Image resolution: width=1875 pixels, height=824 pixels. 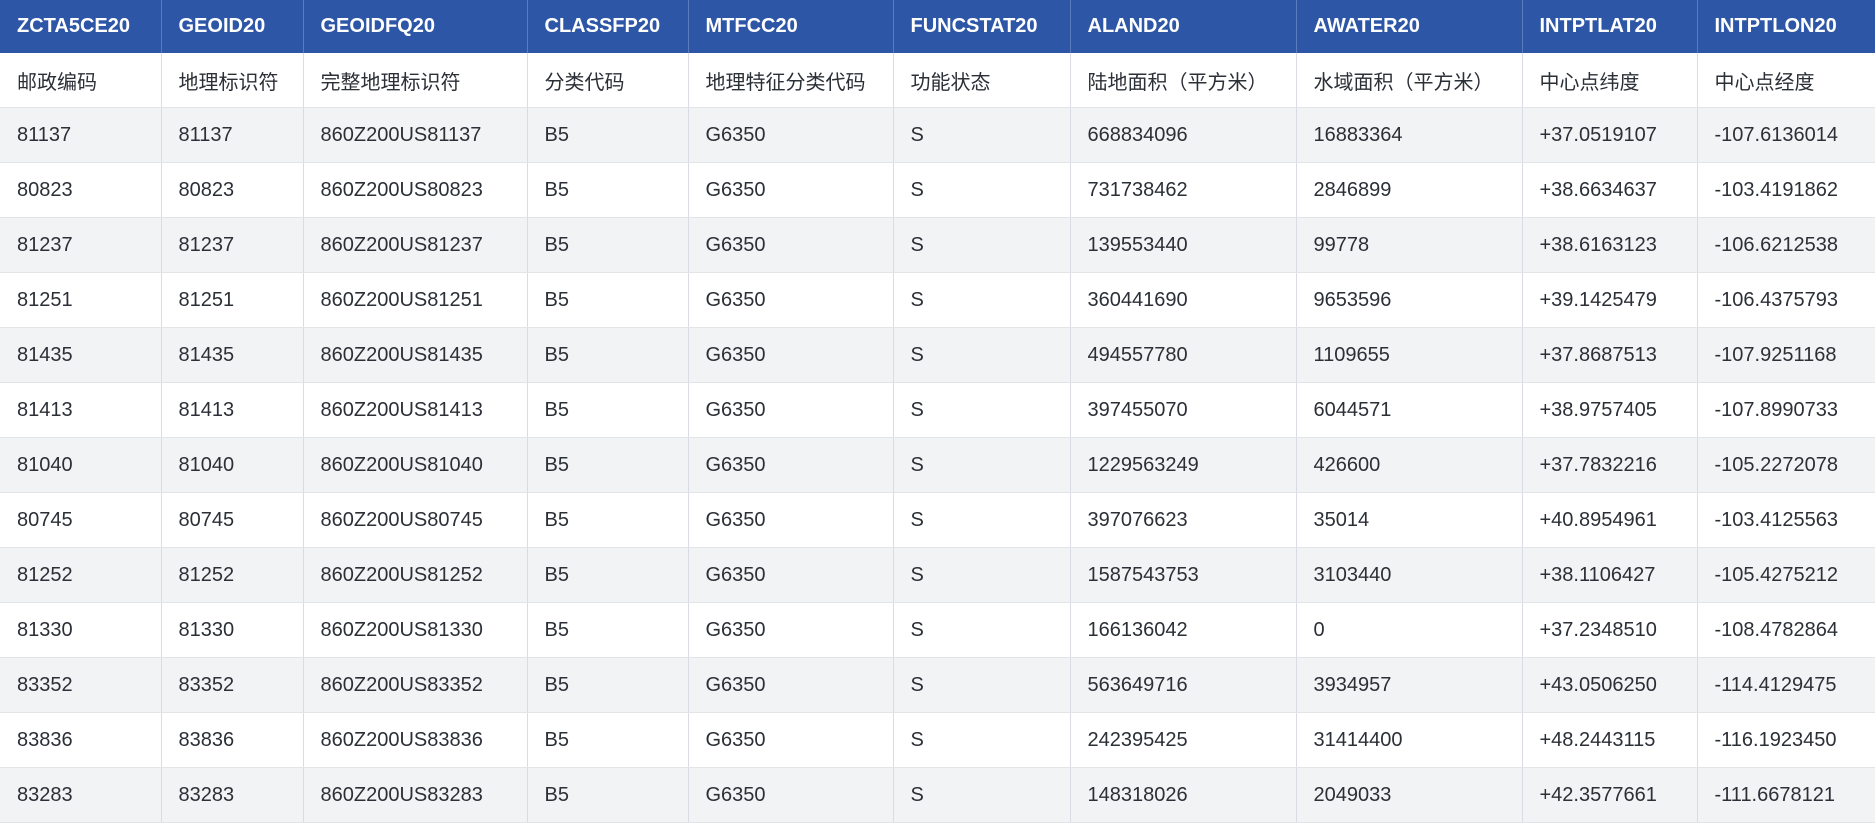 What do you see at coordinates (1786, 410) in the screenshot?
I see `table-cell: -107.8990733` at bounding box center [1786, 410].